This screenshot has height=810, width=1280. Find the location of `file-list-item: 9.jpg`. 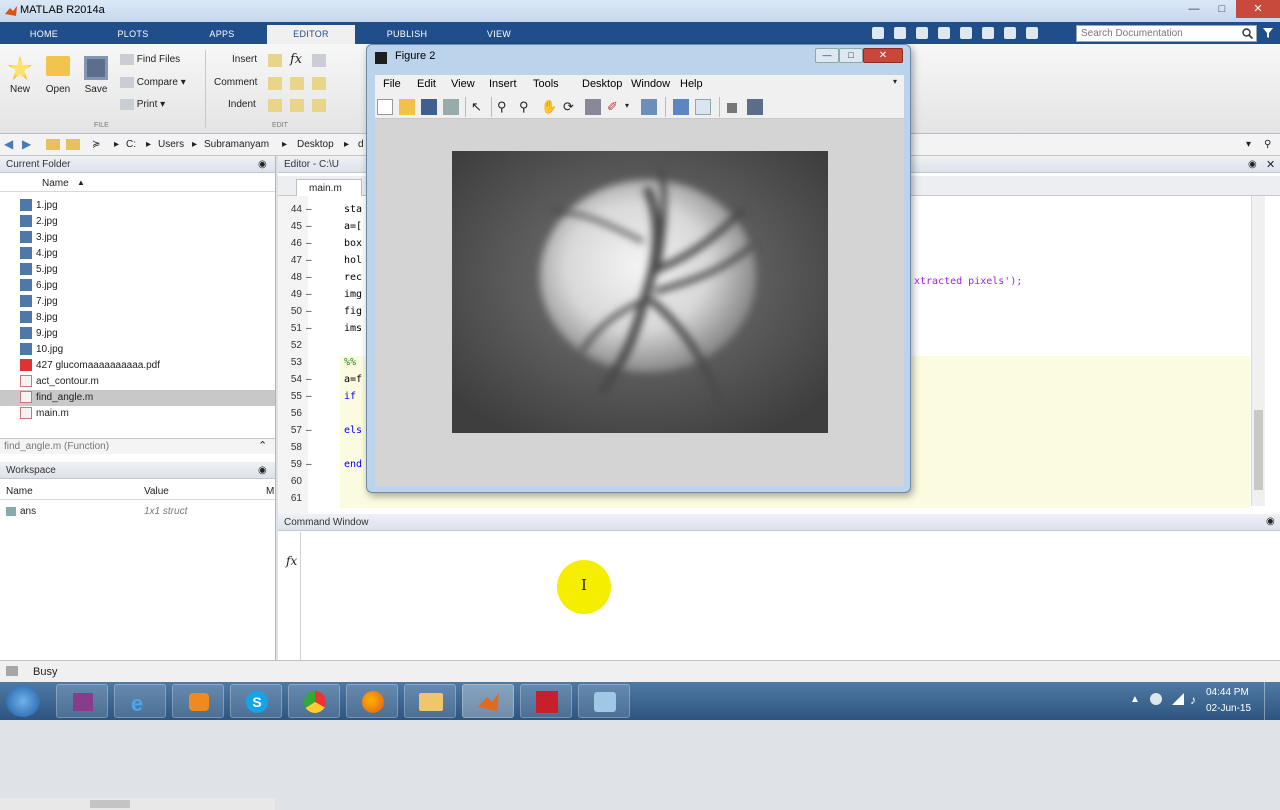

file-list-item: 9.jpg is located at coordinates (137, 334).